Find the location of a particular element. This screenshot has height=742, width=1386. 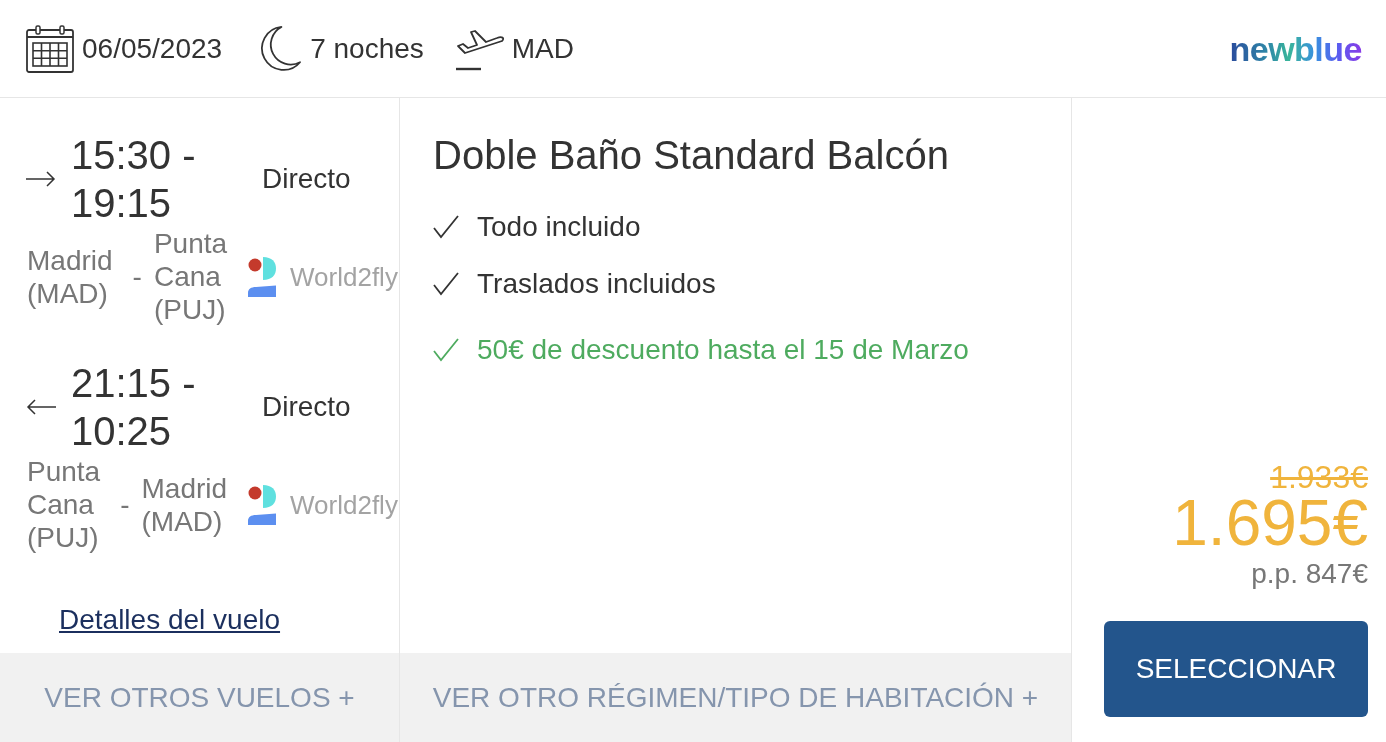

select-button: SELECCIONAR is located at coordinates (1236, 669).